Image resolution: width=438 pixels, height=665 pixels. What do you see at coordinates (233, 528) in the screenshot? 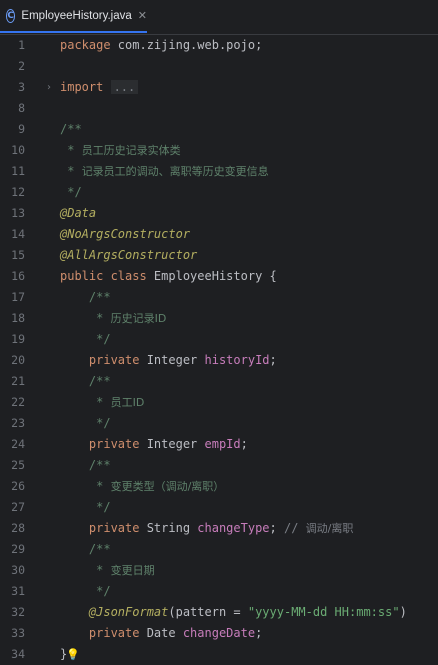
I see `code-token: changeType` at bounding box center [233, 528].